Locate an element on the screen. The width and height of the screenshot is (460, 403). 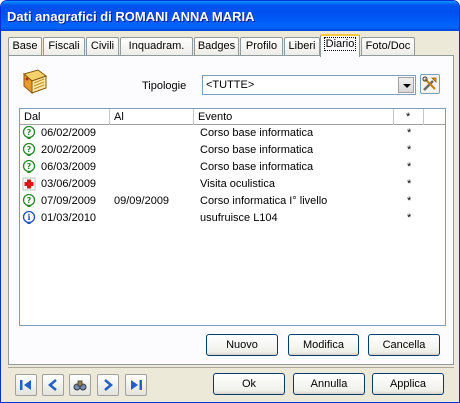
tab-liberi: Liberi is located at coordinates (302, 46).